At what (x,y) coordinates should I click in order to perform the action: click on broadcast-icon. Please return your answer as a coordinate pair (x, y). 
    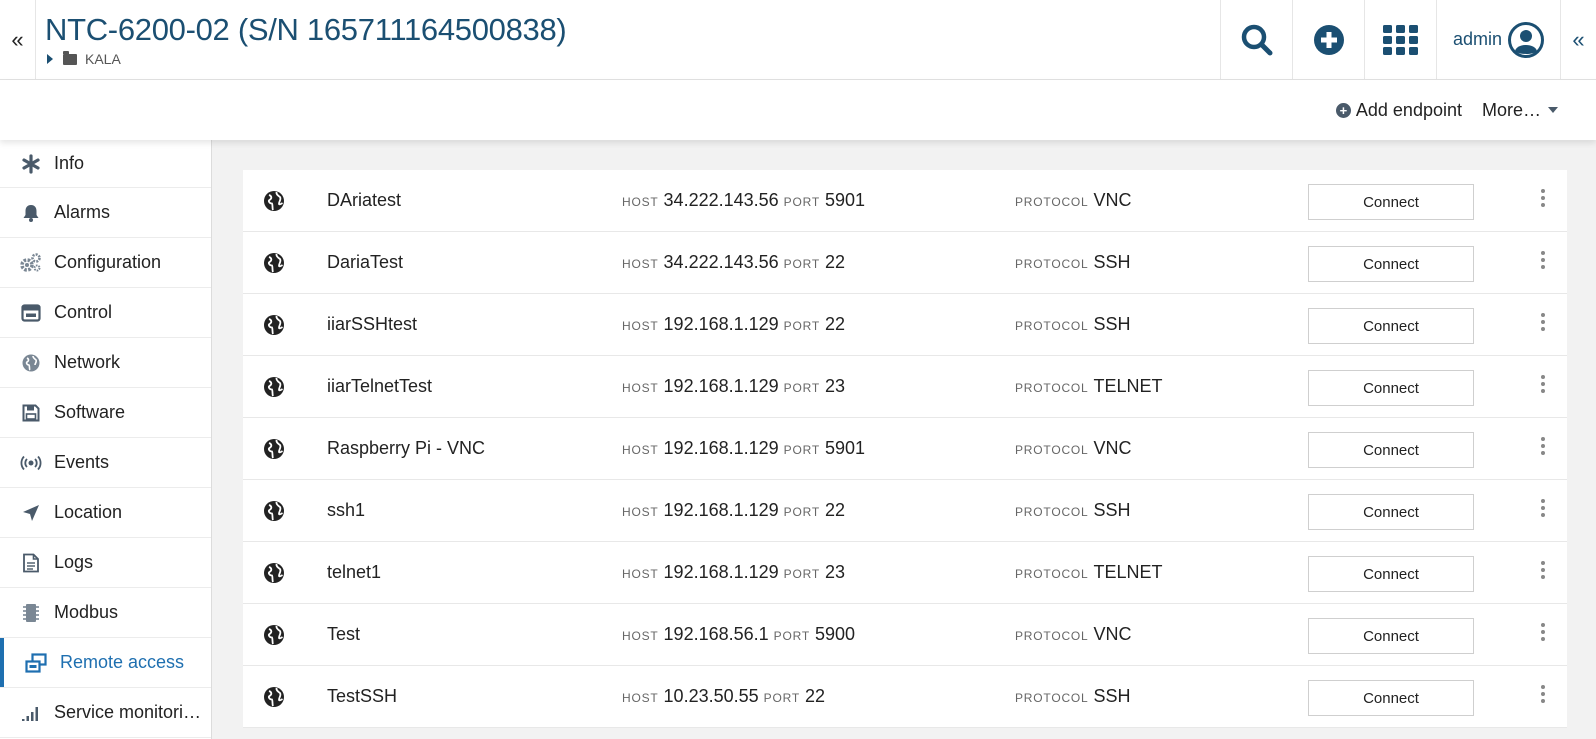
    Looking at the image, I should click on (31, 463).